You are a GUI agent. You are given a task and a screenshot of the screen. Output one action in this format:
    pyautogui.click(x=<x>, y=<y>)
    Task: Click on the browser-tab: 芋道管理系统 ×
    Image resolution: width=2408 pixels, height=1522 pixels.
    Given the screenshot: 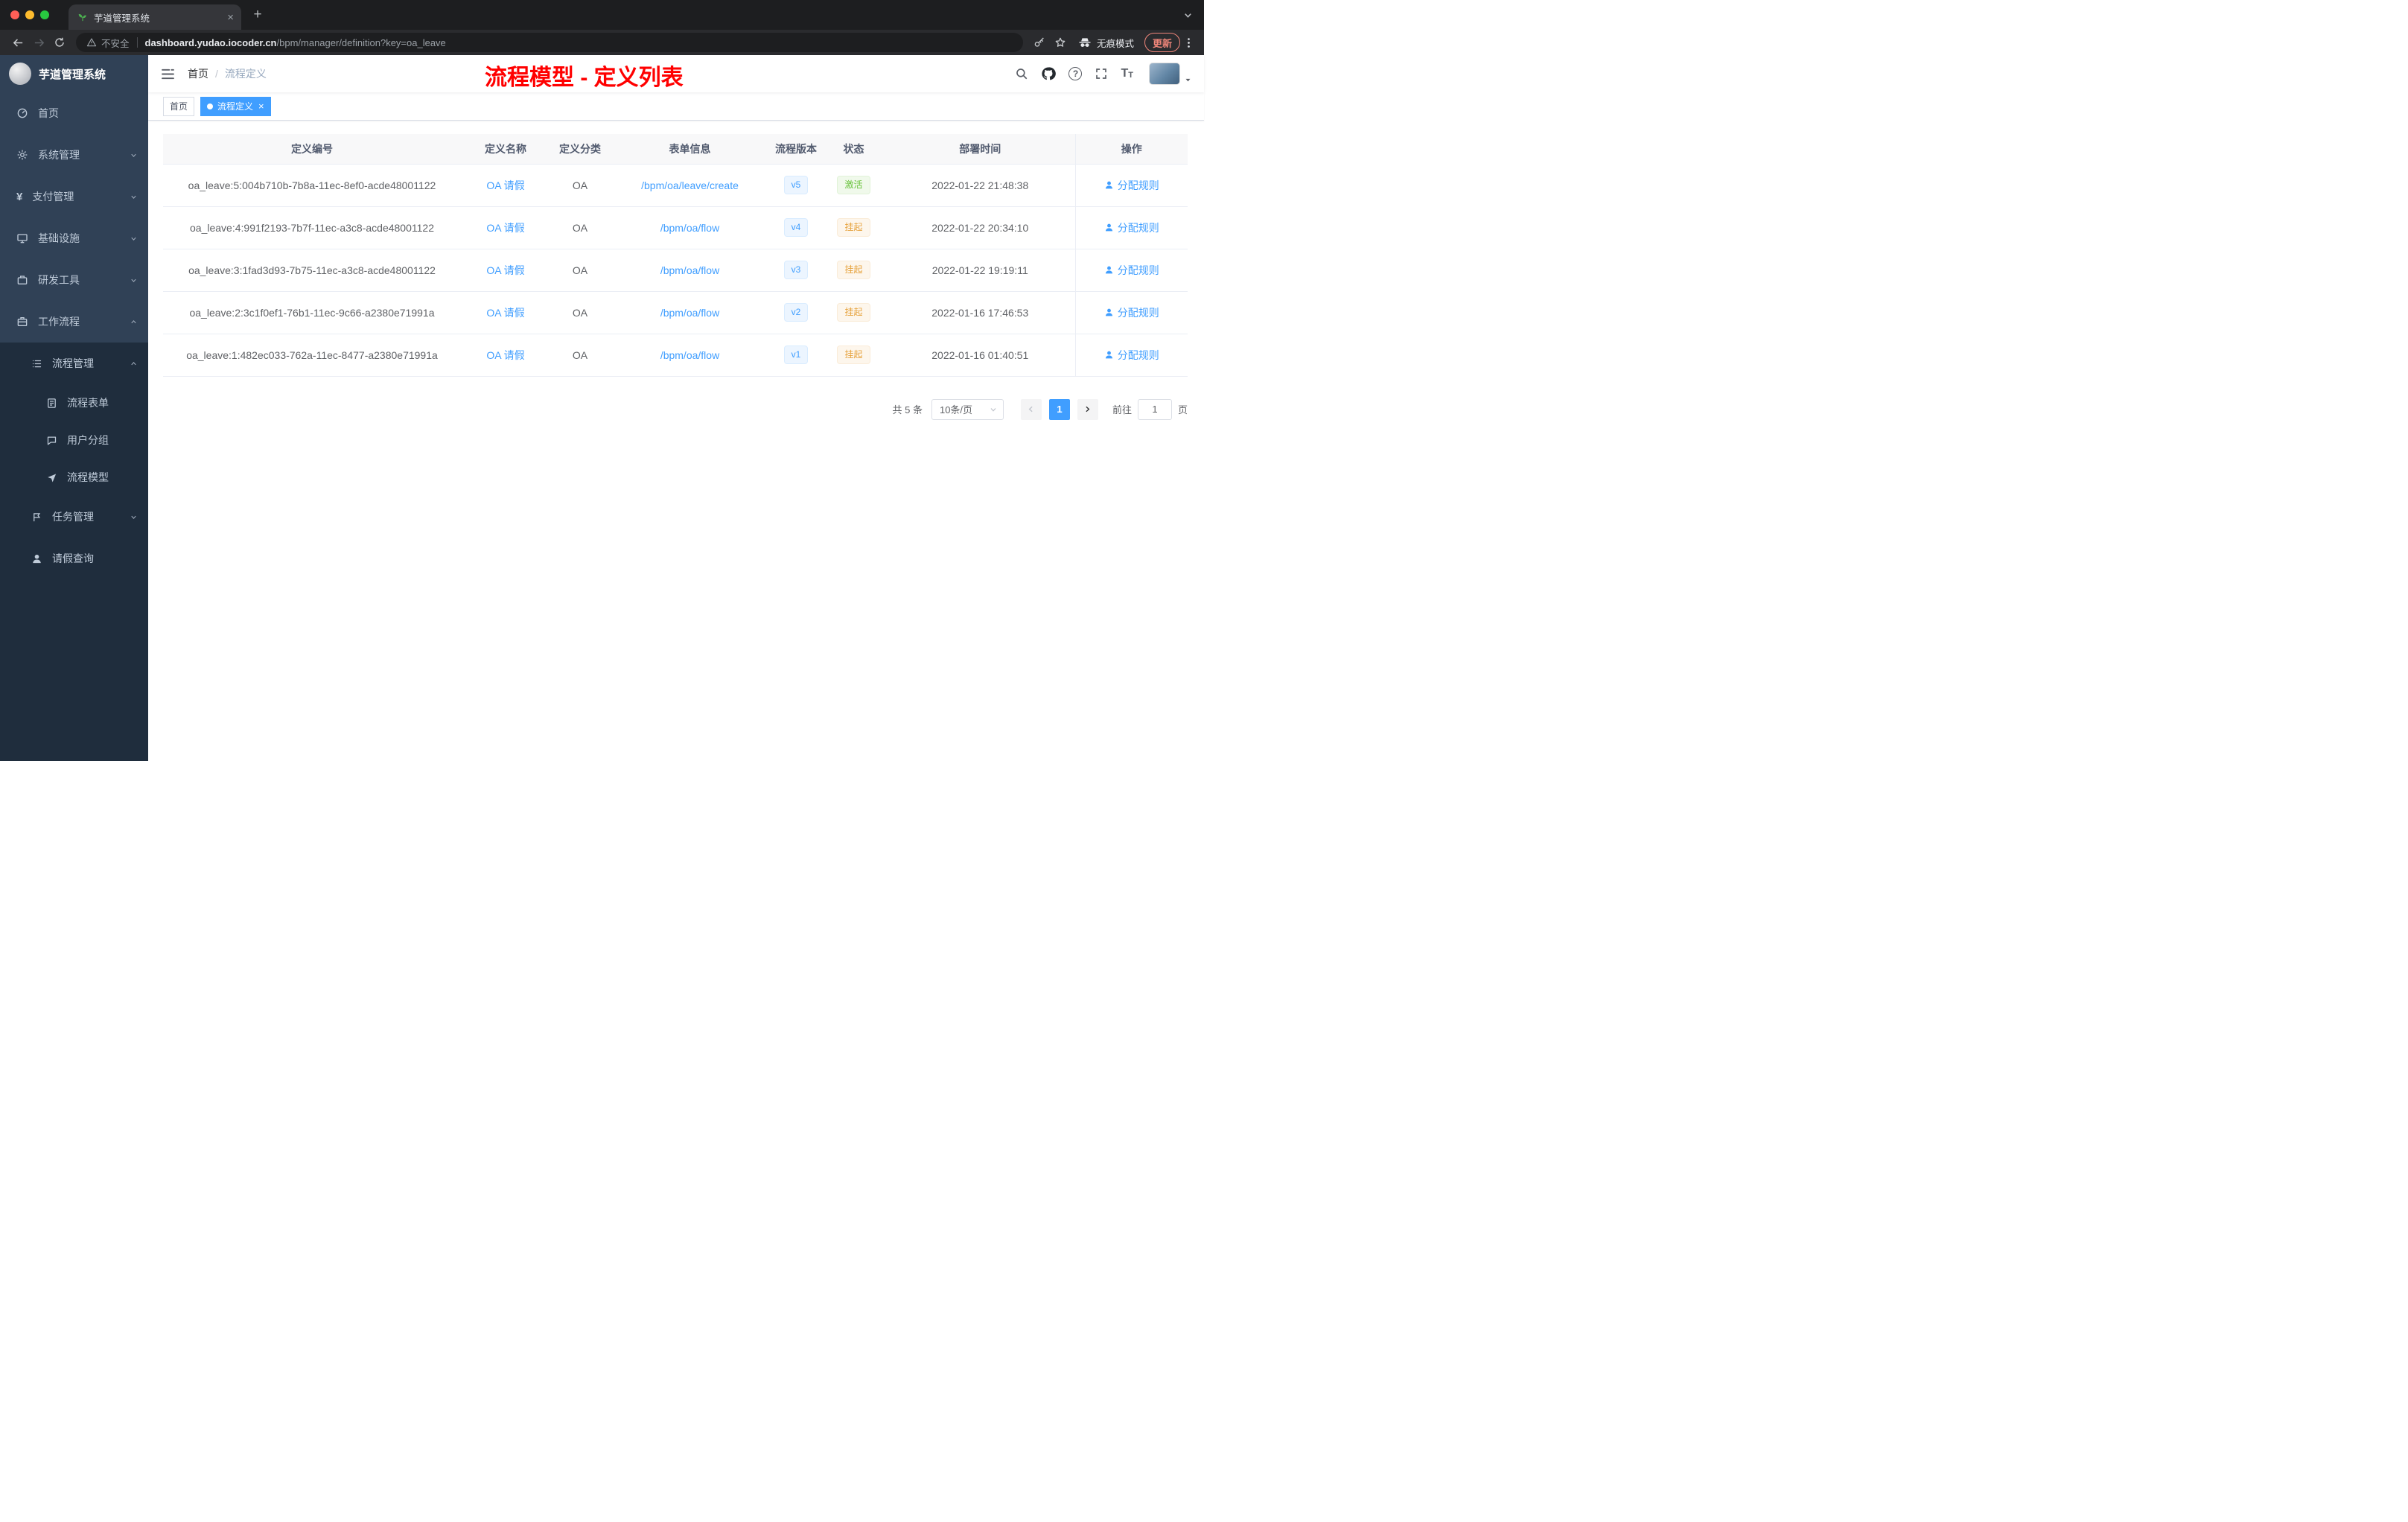 What is the action you would take?
    pyautogui.click(x=155, y=17)
    